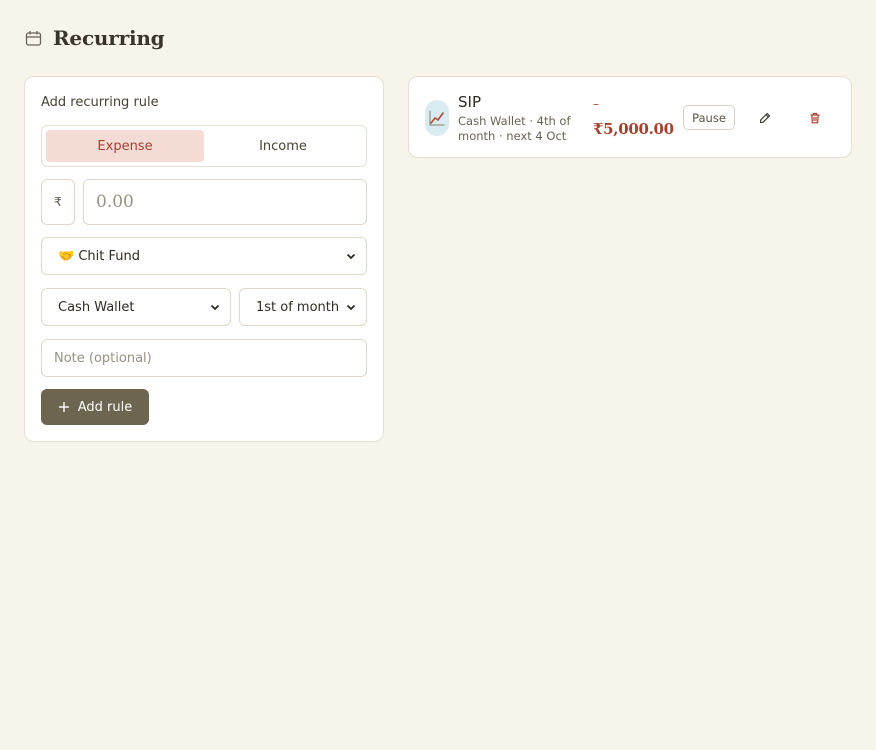 Image resolution: width=876 pixels, height=750 pixels. I want to click on calendar-icon, so click(33, 38).